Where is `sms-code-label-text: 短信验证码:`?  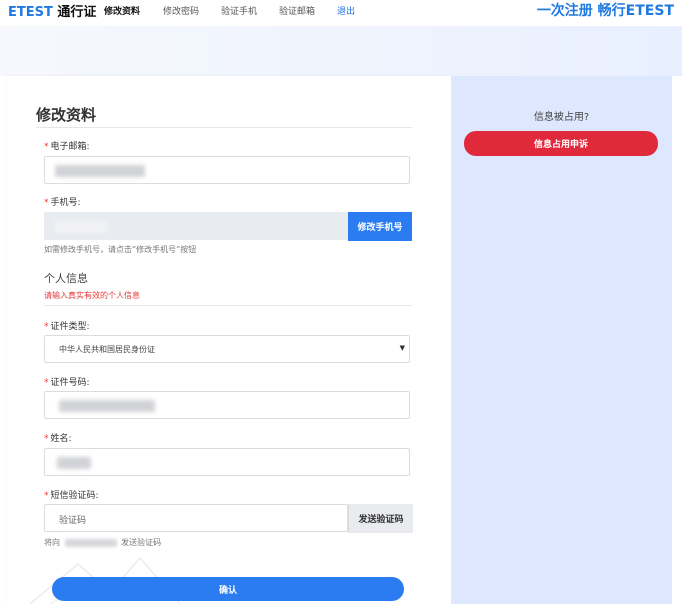 sms-code-label-text: 短信验证码: is located at coordinates (74, 496).